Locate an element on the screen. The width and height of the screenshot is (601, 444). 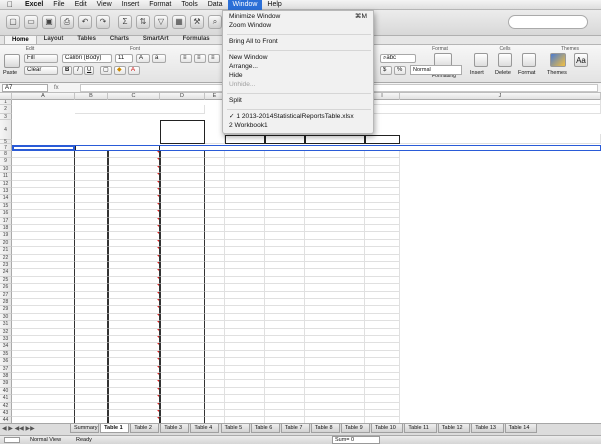
fill-color-icon: ◆ is located at coordinates (120, 70).